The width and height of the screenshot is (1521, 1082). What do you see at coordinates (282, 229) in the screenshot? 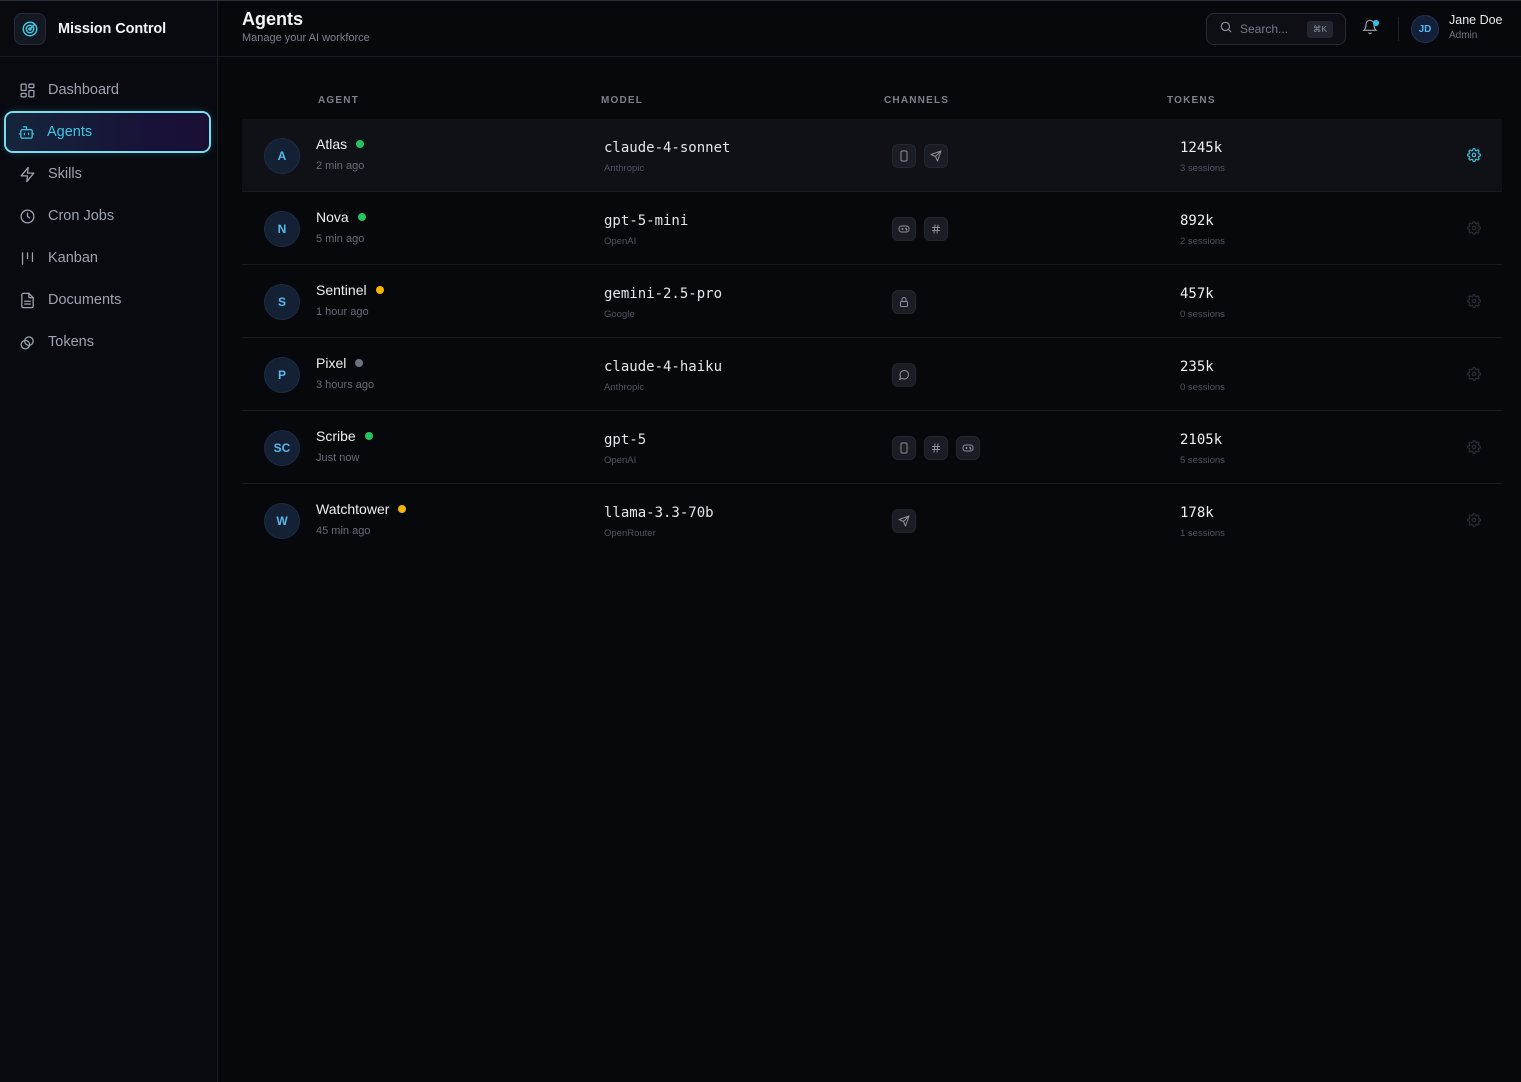
I see `agent-avatar: N` at bounding box center [282, 229].